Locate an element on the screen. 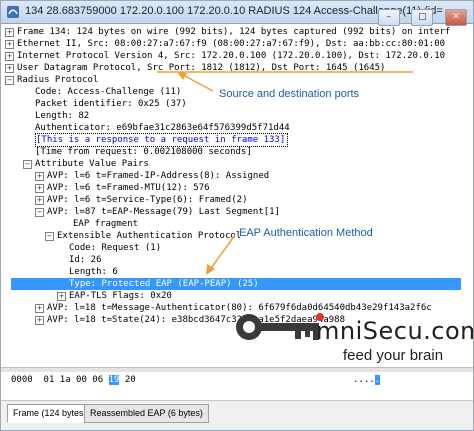 The image size is (474, 431). window-controls: – □ ✕ is located at coordinates (421, 15).